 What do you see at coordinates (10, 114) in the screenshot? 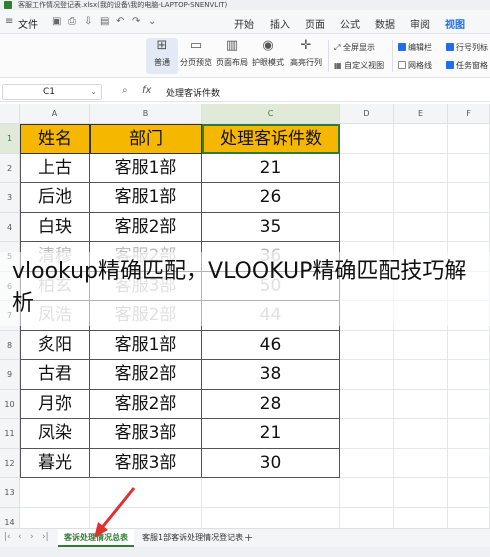
I see `select-all-corner` at bounding box center [10, 114].